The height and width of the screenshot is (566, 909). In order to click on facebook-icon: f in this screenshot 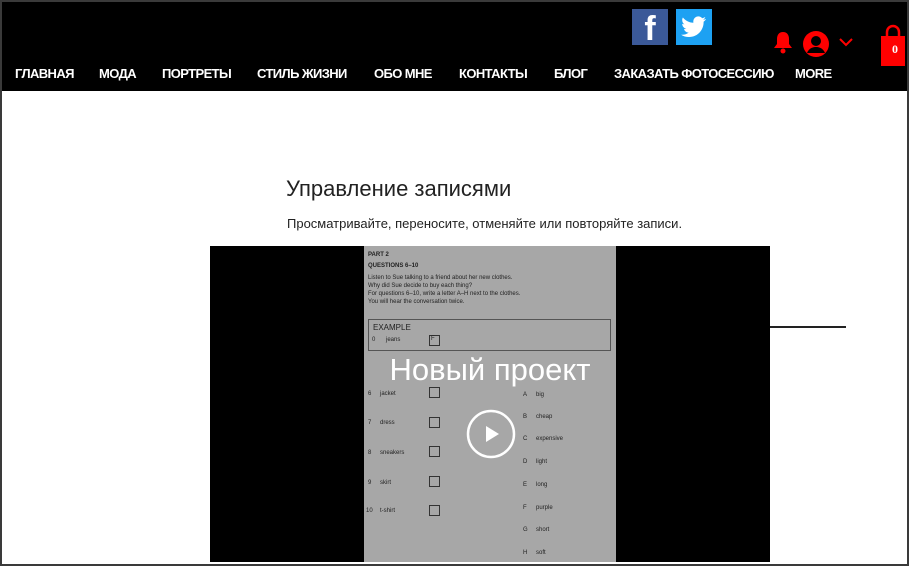, I will do `click(650, 28)`.